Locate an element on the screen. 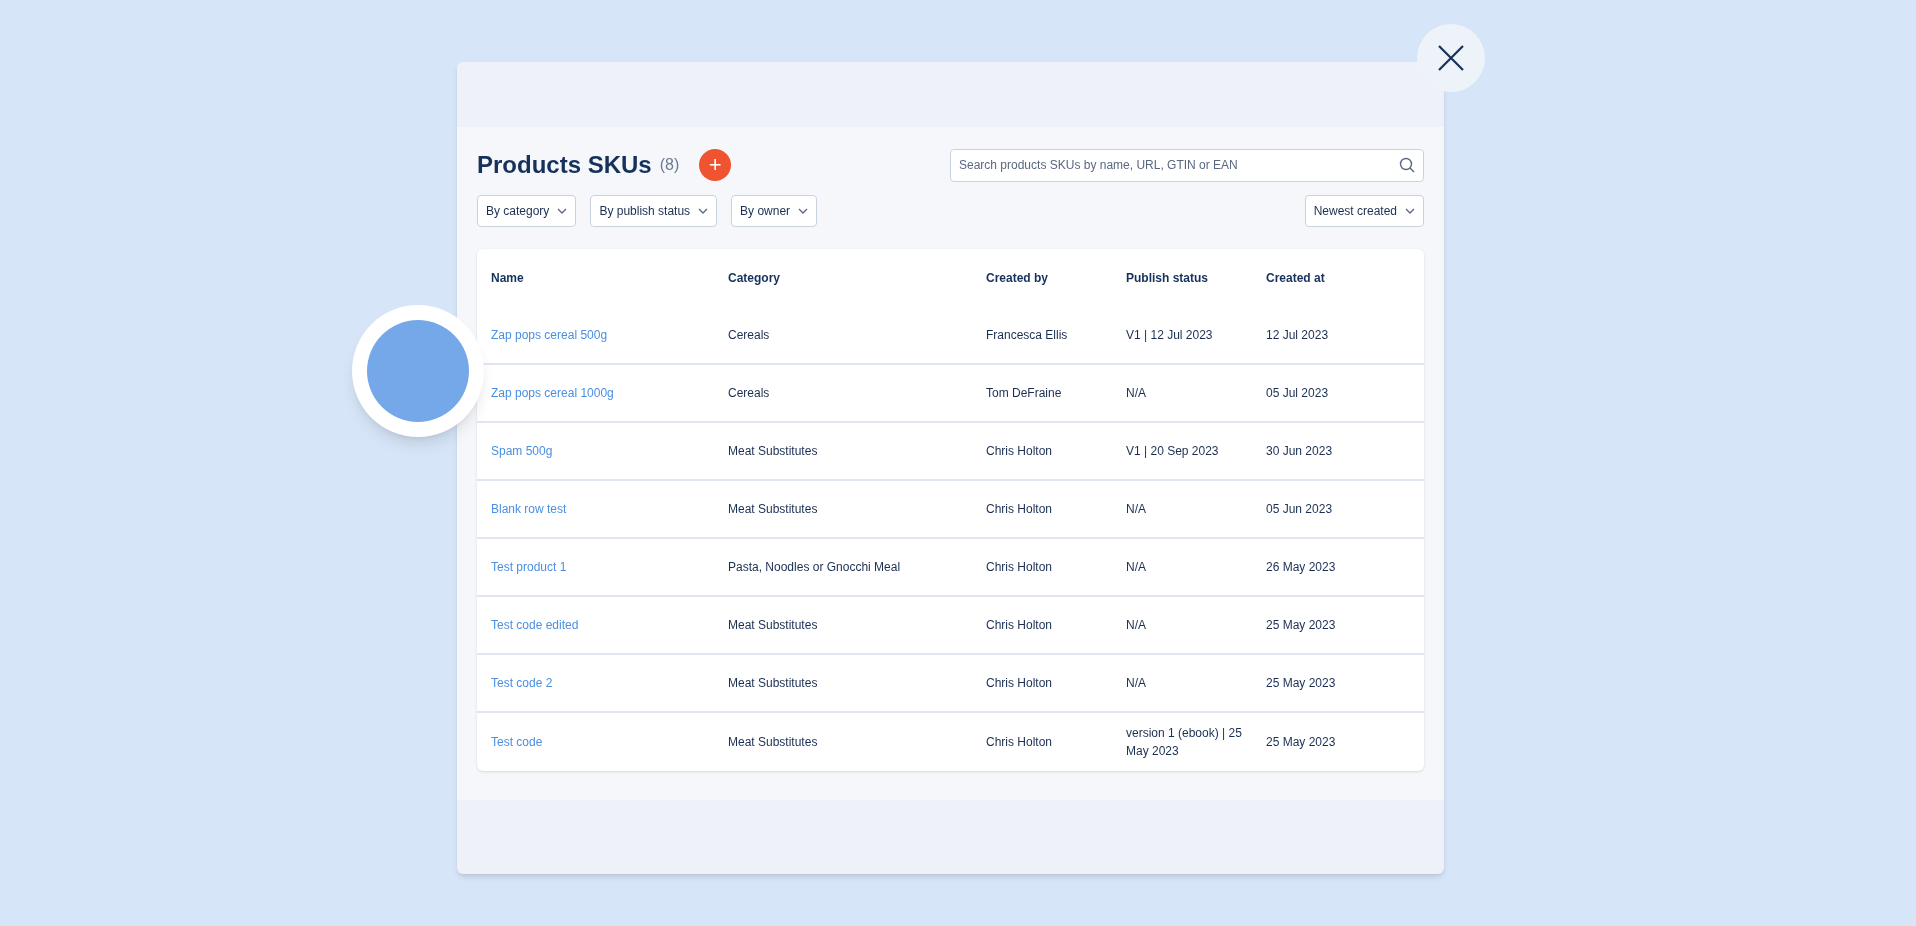  filter-dropdown: By owner is located at coordinates (774, 211).